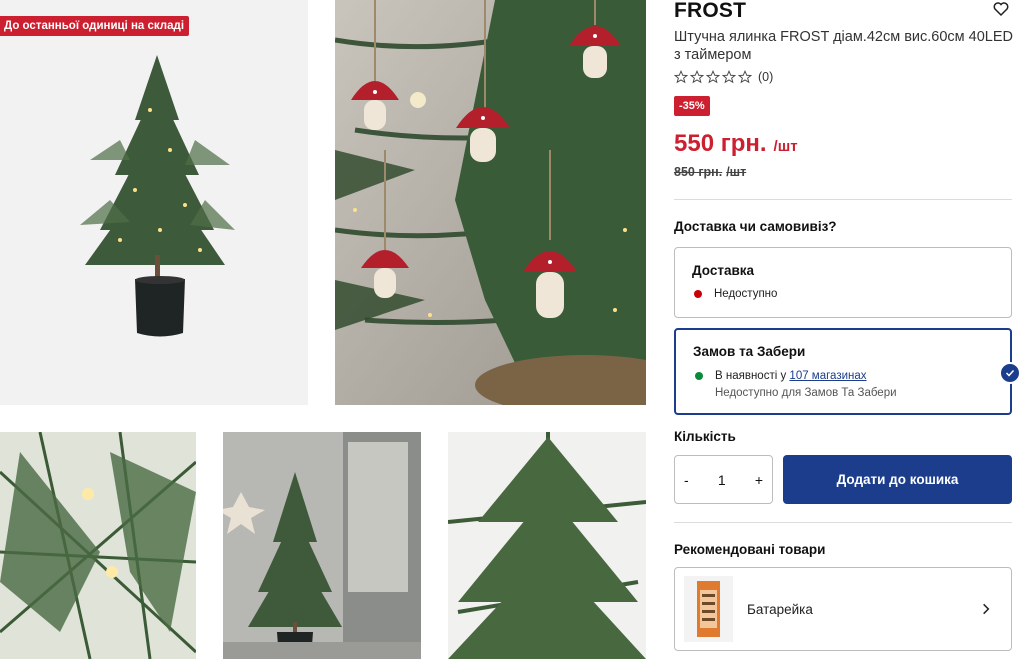 The height and width of the screenshot is (659, 1024). What do you see at coordinates (827, 376) in the screenshot?
I see `stores-link: 107 магазинах` at bounding box center [827, 376].